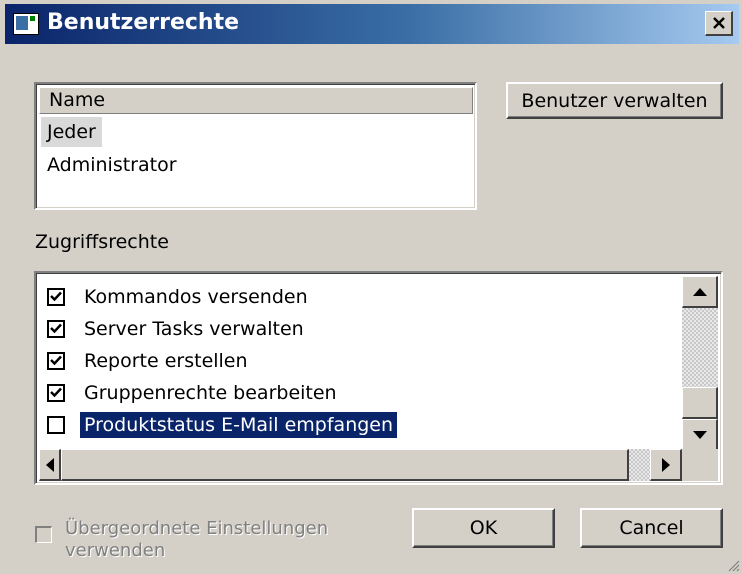  I want to click on user-name: Jeder, so click(71, 132).